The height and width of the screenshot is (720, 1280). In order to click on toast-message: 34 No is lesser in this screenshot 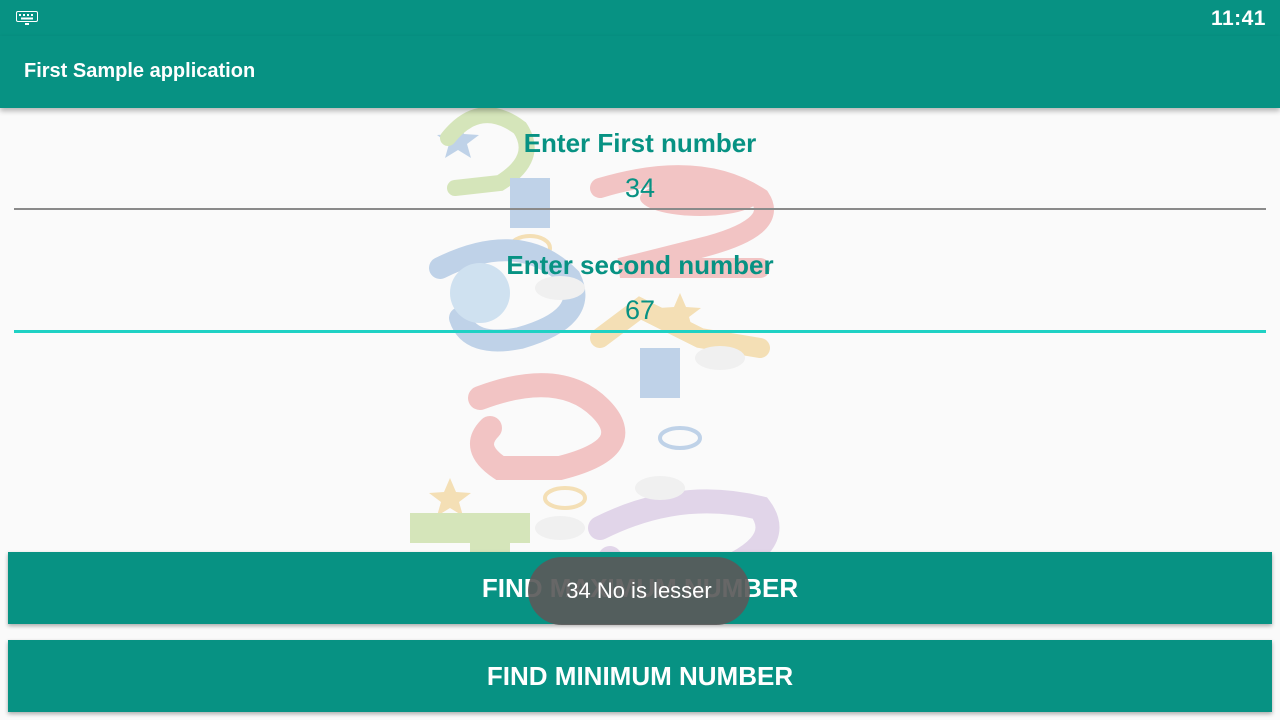, I will do `click(639, 591)`.